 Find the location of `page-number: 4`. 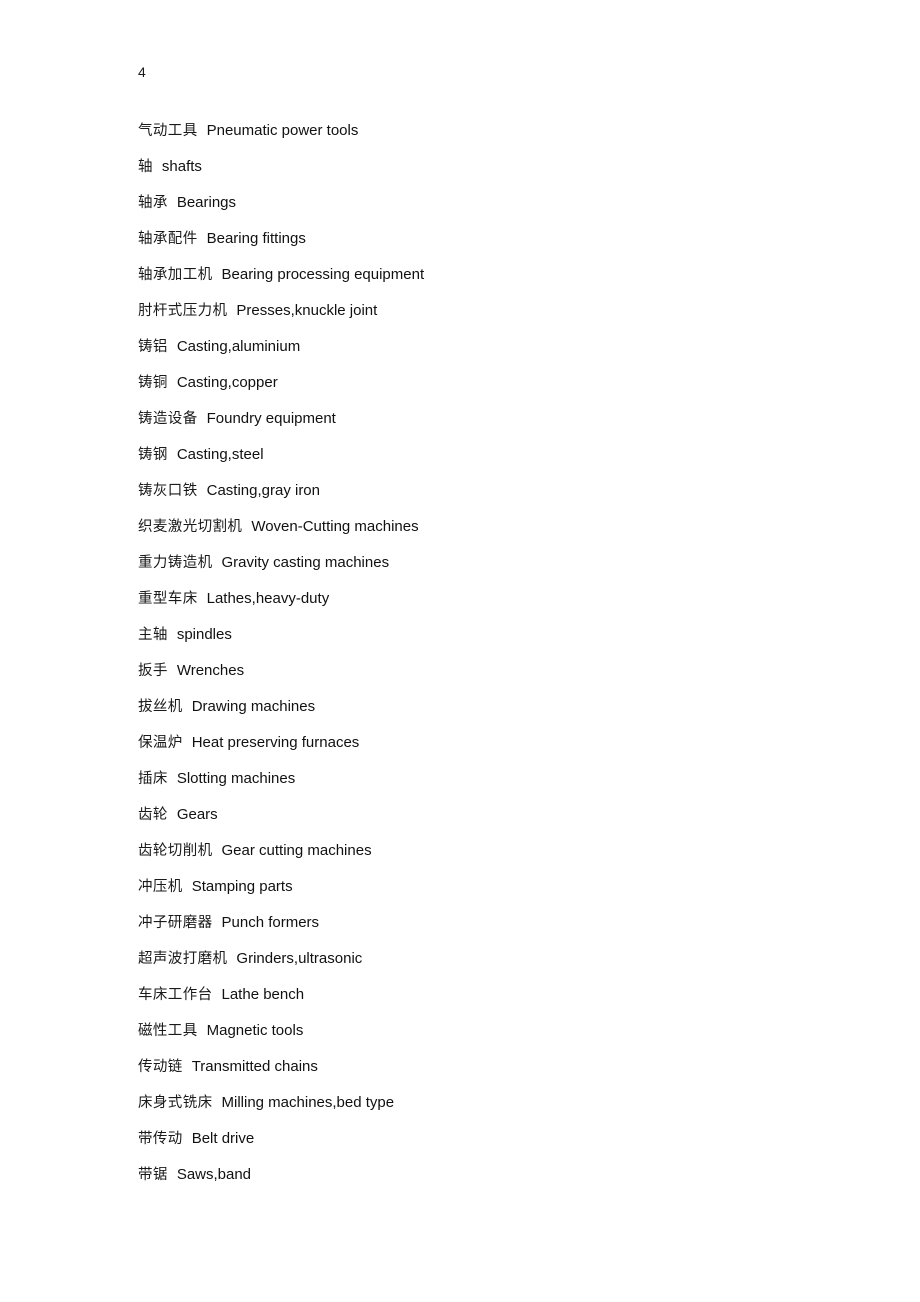

page-number: 4 is located at coordinates (142, 72).